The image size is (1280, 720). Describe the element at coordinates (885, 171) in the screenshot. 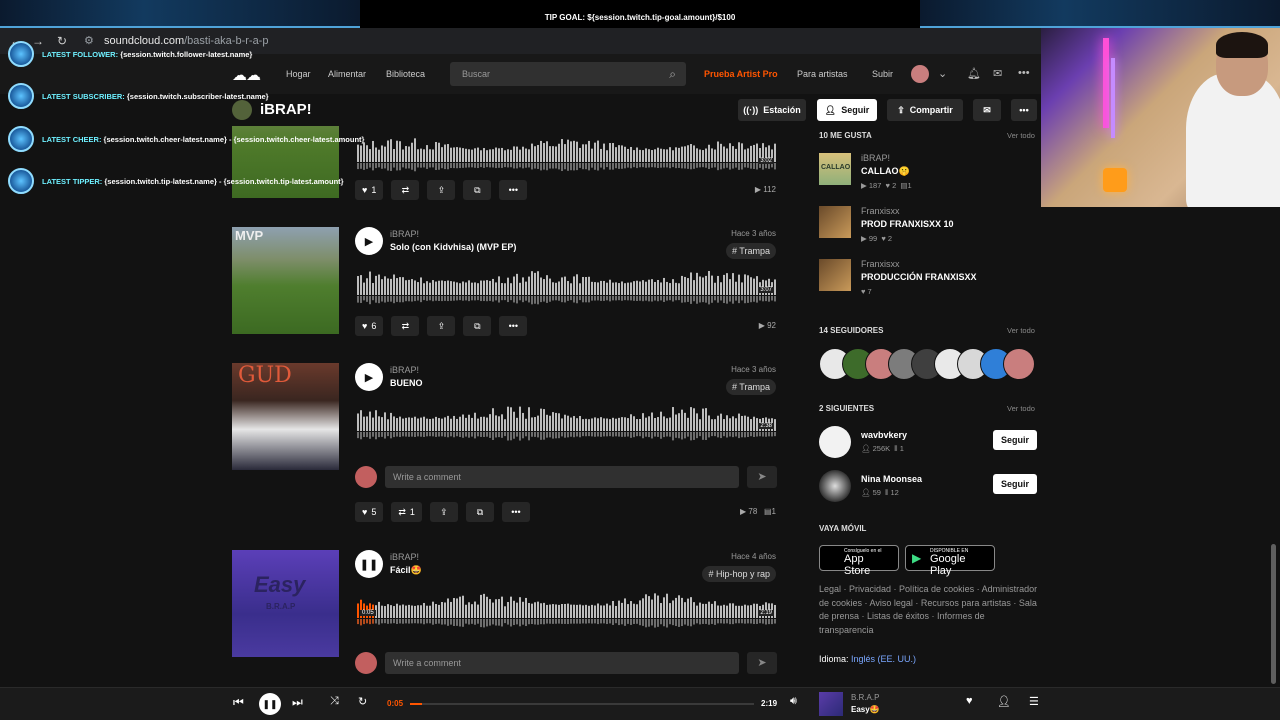

I see `liked-track-title: CALLAO🤫` at that location.